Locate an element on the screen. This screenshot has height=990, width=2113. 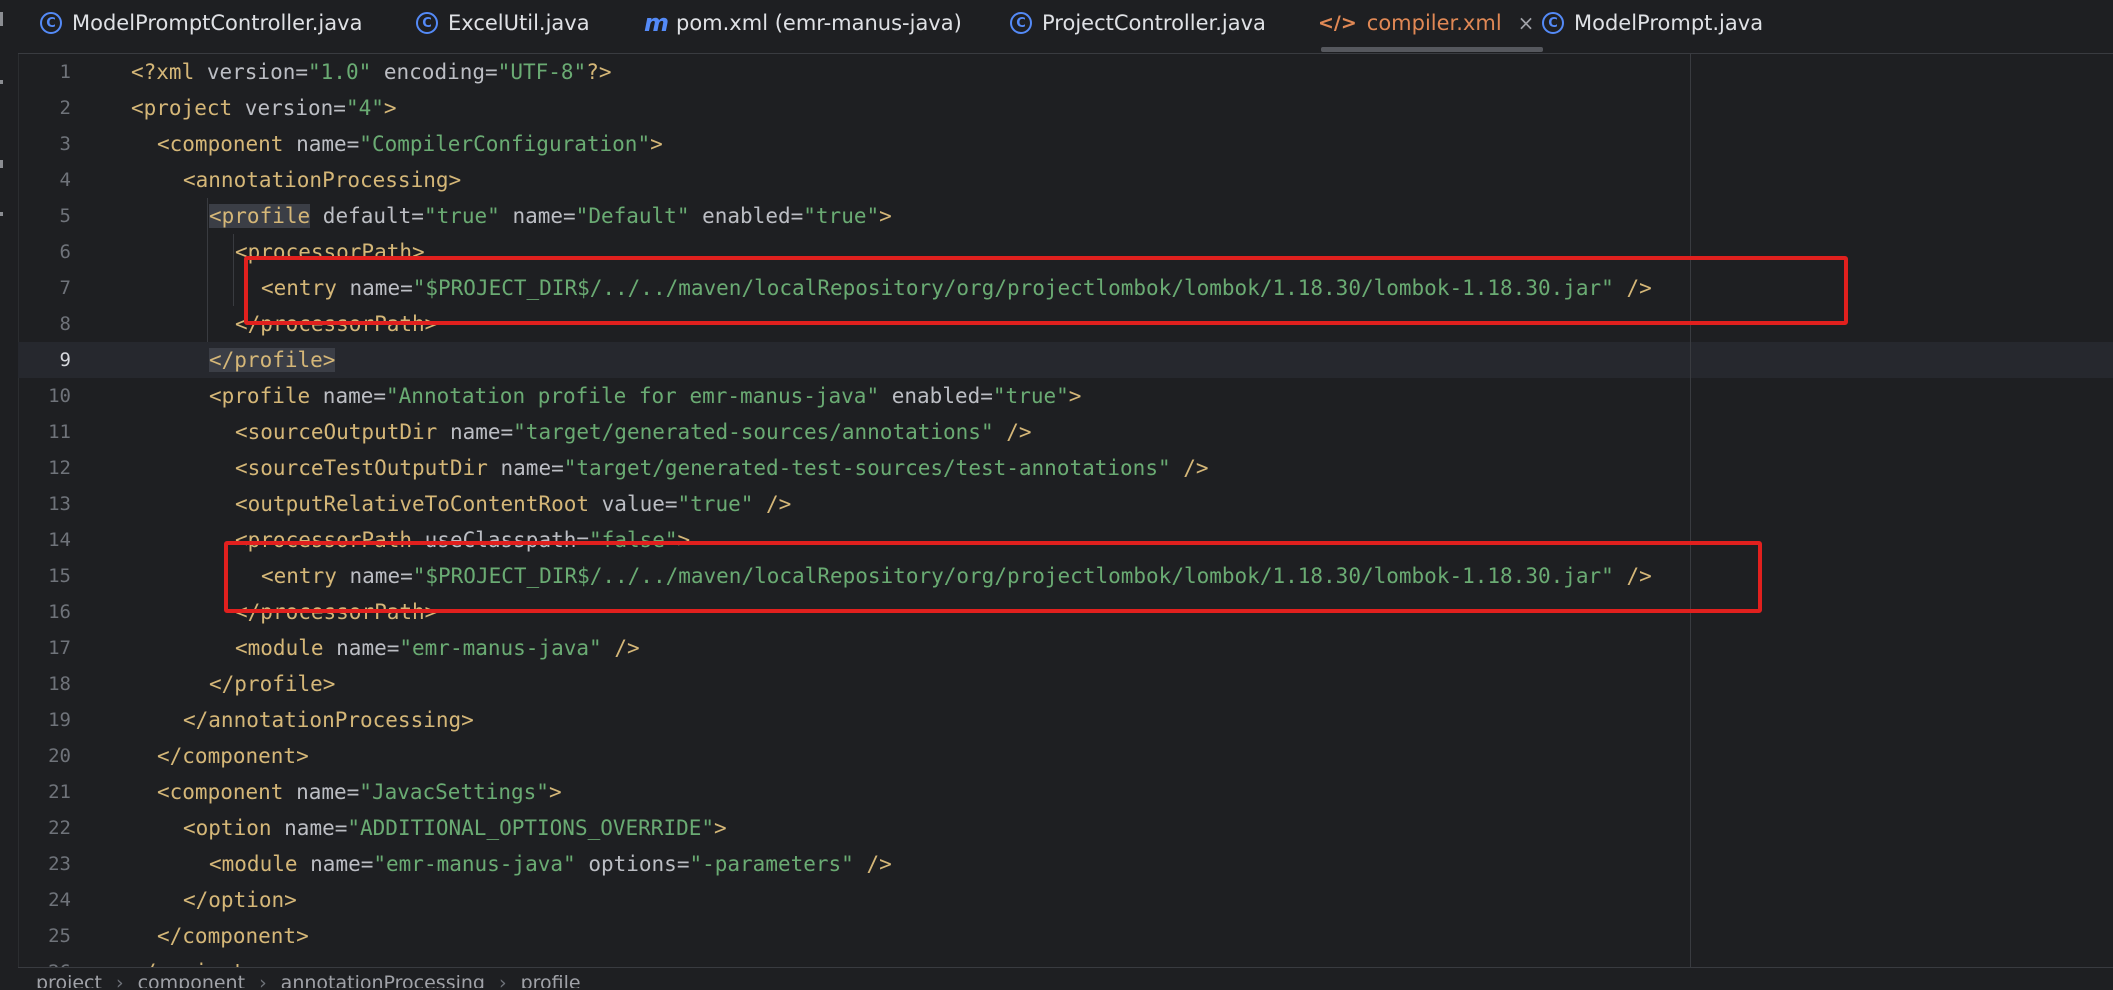
tab-compiler-xml: </> compiler.xml × is located at coordinates (1426, 23).